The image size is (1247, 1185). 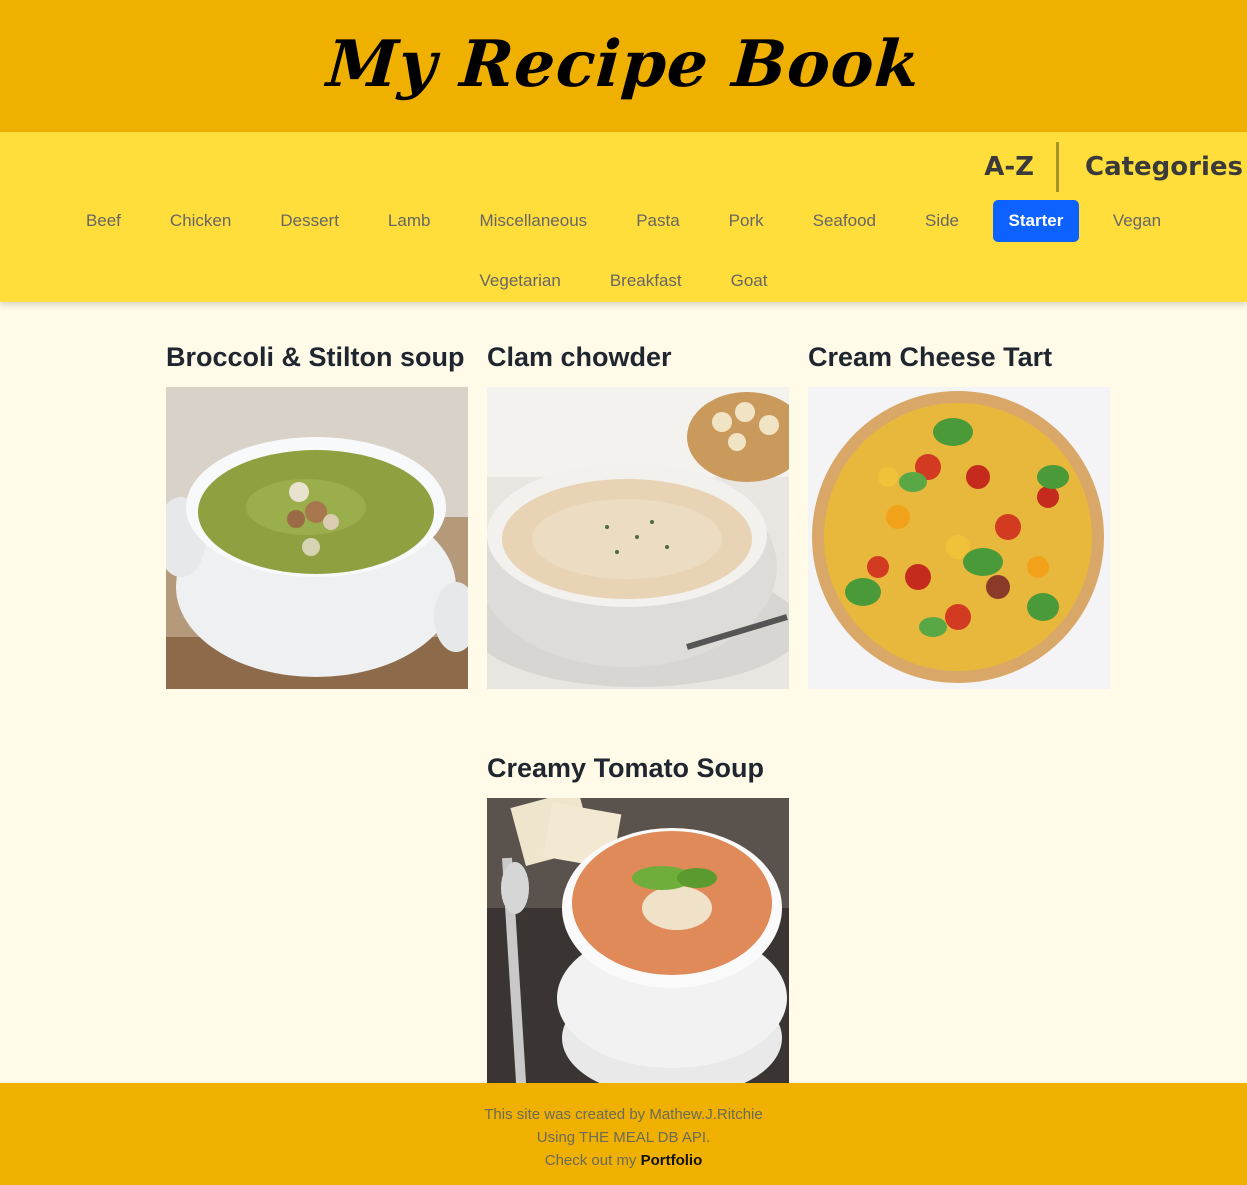 I want to click on category-pasta-button: Pasta, so click(x=658, y=221).